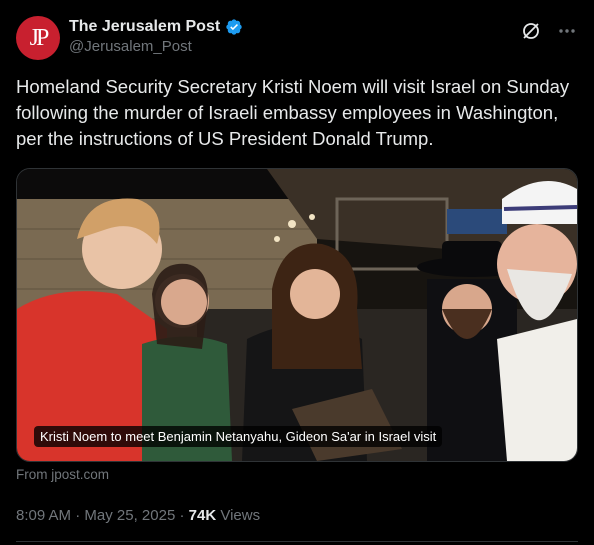  I want to click on verified-badge-icon, so click(234, 27).